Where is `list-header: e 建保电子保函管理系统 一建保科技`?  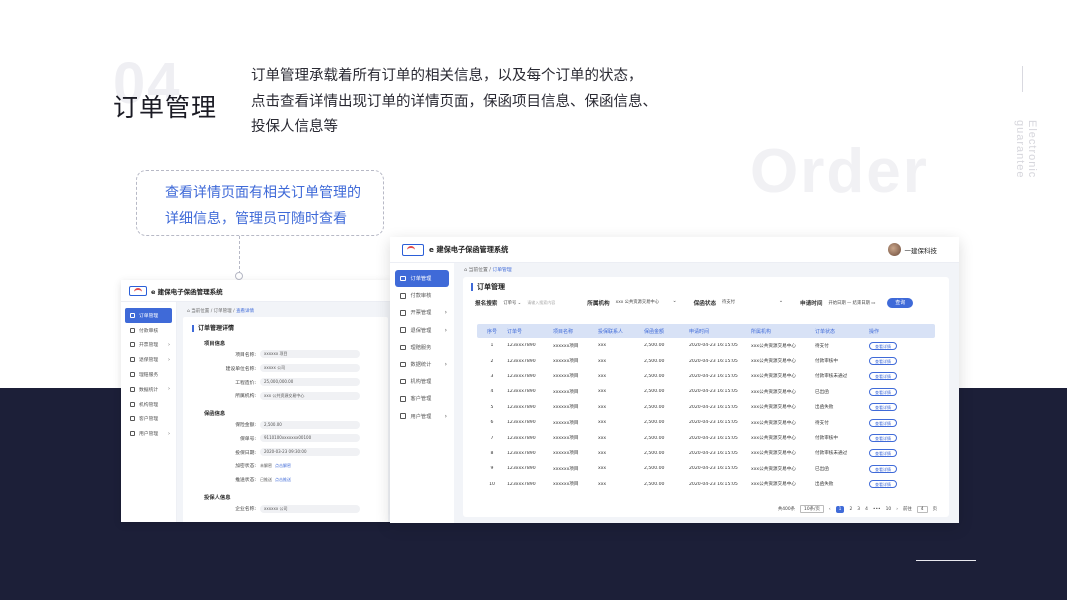
list-header: e 建保电子保函管理系统 一建保科技 is located at coordinates (674, 250).